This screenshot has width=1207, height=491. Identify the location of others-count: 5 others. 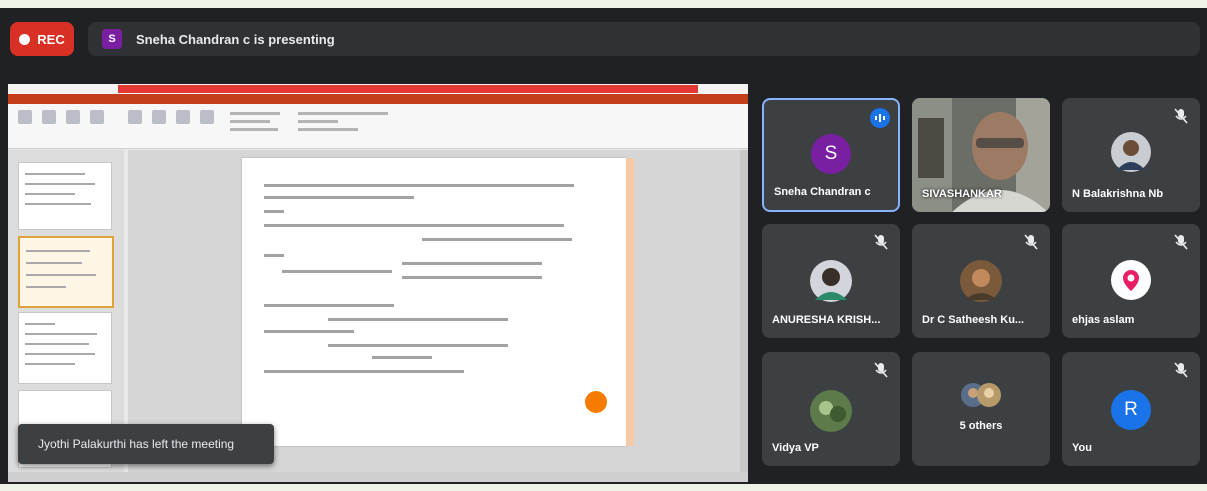
(981, 426).